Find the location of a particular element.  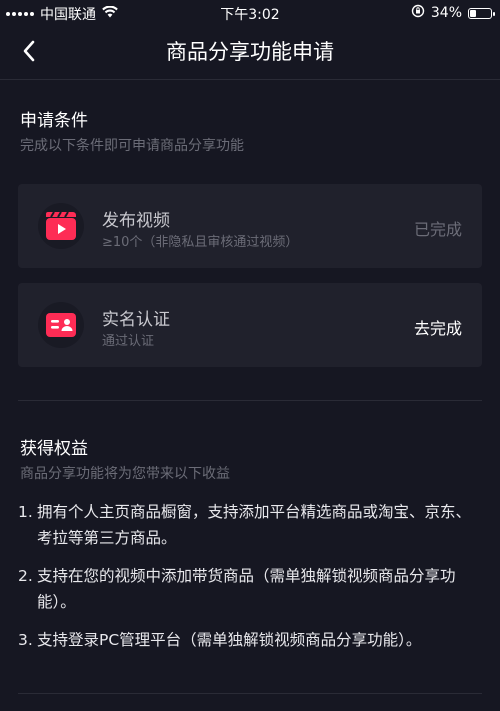

video-icon-wrap is located at coordinates (61, 226).